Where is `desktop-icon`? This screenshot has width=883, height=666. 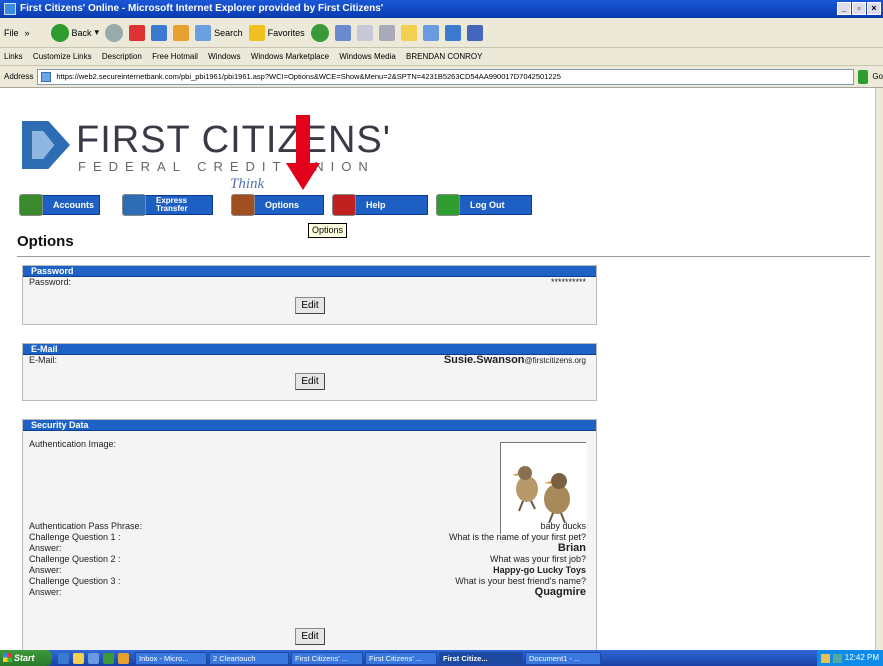 desktop-icon is located at coordinates (93, 658).